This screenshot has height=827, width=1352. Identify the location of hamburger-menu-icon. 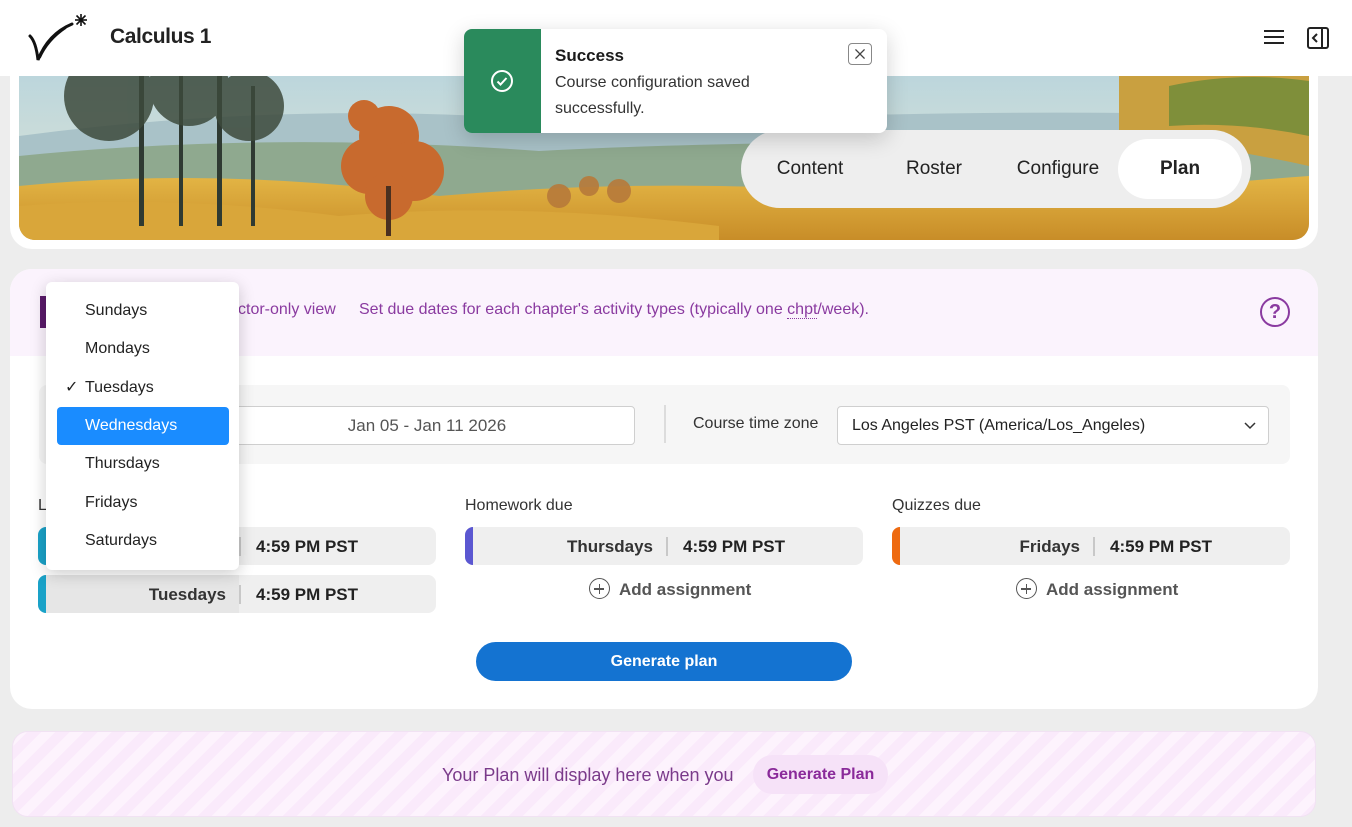
(1274, 37).